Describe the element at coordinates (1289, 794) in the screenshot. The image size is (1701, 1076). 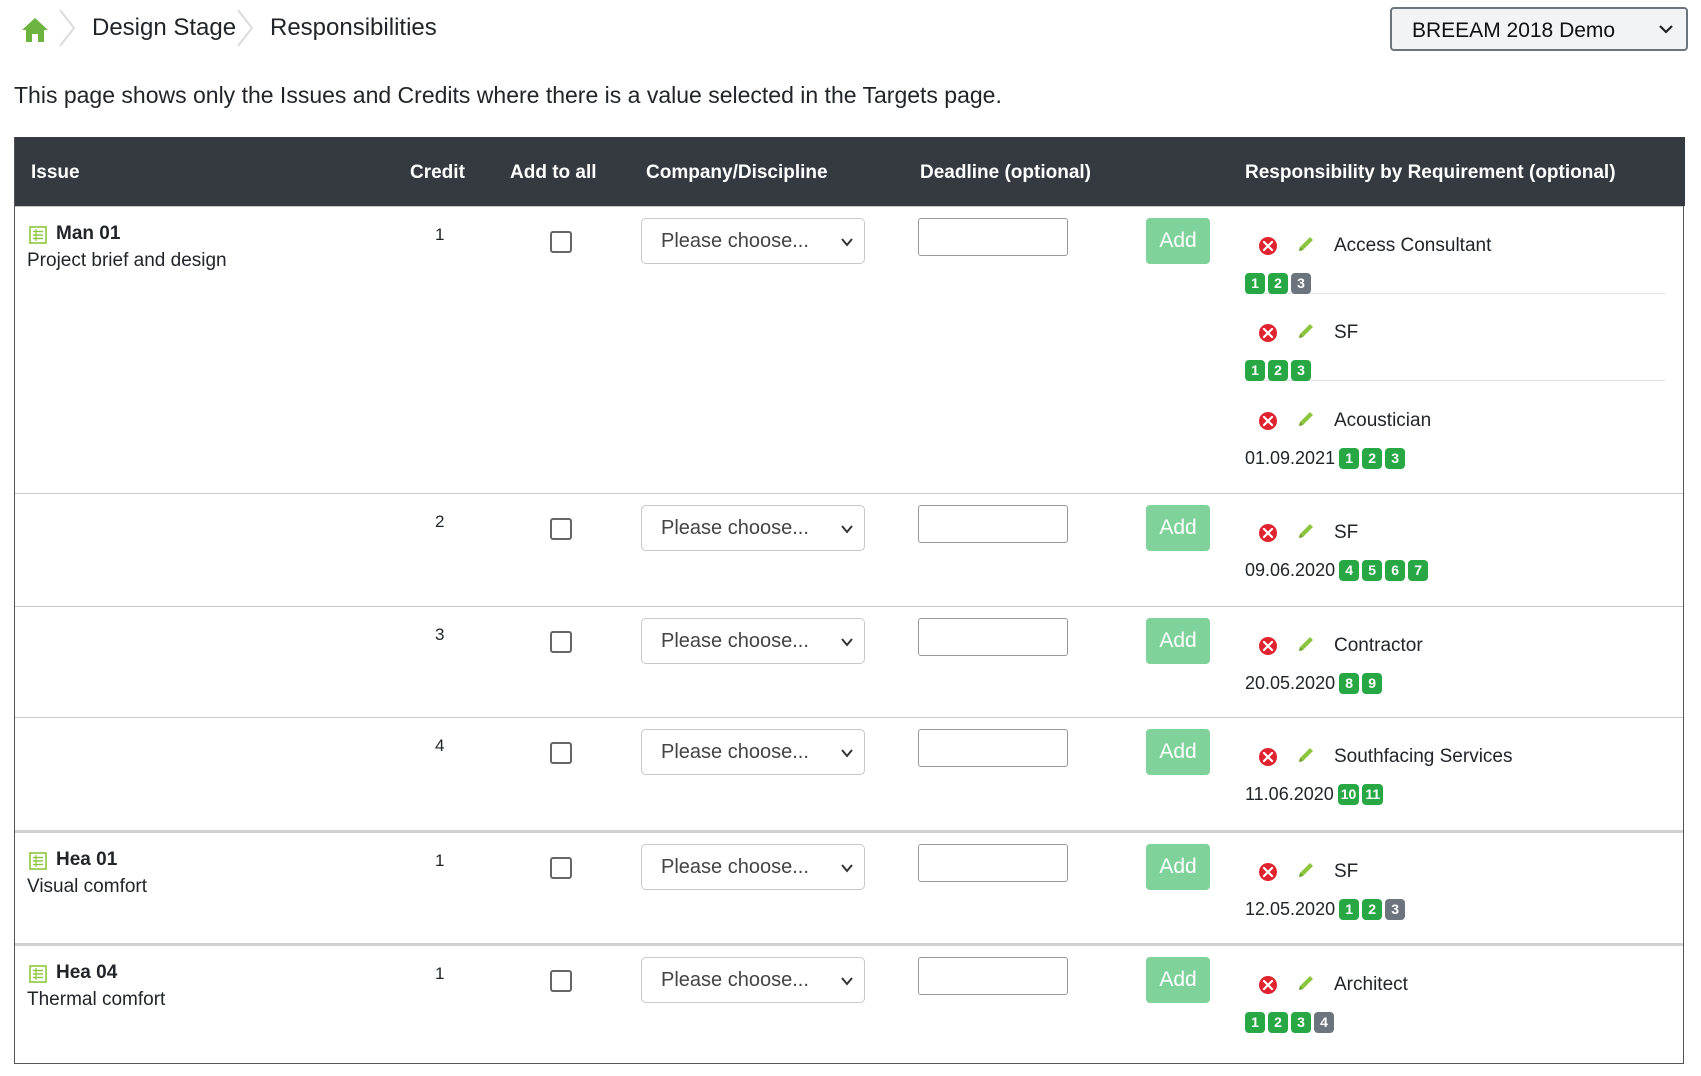
I see `responsibility-date: 11.06.2020` at that location.